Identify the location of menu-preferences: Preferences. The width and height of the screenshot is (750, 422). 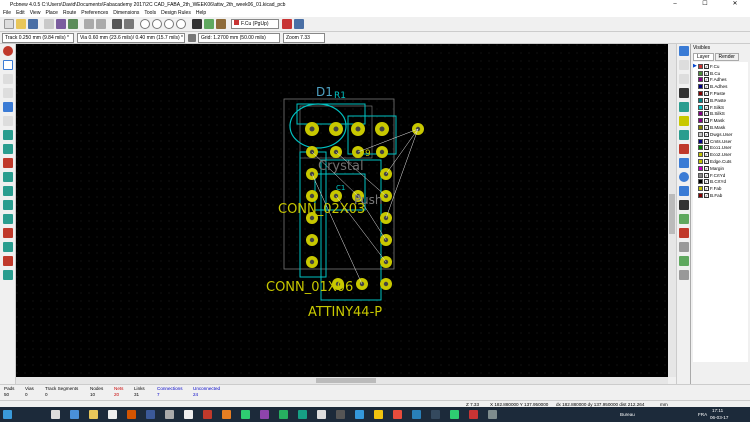
(94, 13).